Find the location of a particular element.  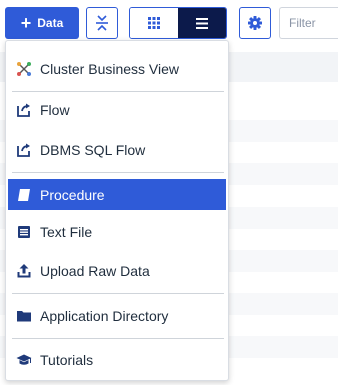

menu-item-label: Application Directory is located at coordinates (104, 315).